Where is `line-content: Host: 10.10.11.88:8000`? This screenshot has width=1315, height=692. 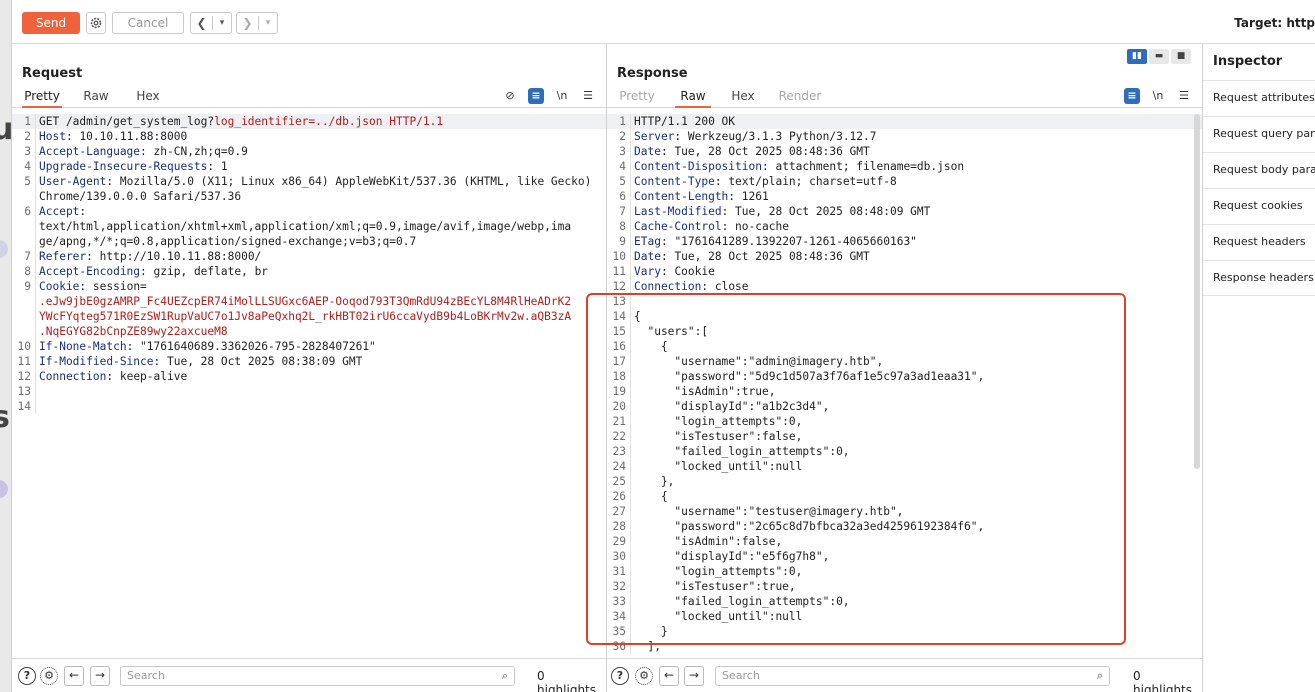 line-content: Host: 10.10.11.88:8000 is located at coordinates (111, 136).